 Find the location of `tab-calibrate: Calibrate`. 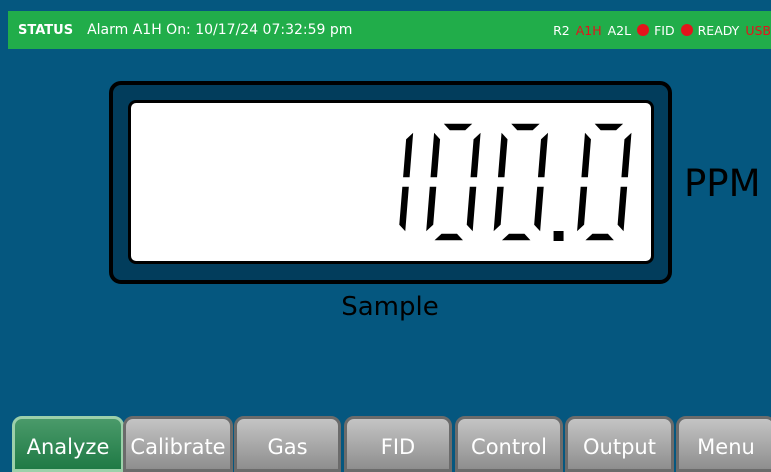

tab-calibrate: Calibrate is located at coordinates (178, 444).